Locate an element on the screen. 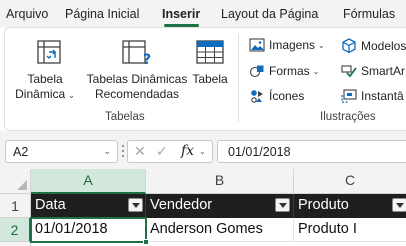 The image size is (406, 246). recommended-label-line1: Tabelas Dinâmicas is located at coordinates (137, 79).